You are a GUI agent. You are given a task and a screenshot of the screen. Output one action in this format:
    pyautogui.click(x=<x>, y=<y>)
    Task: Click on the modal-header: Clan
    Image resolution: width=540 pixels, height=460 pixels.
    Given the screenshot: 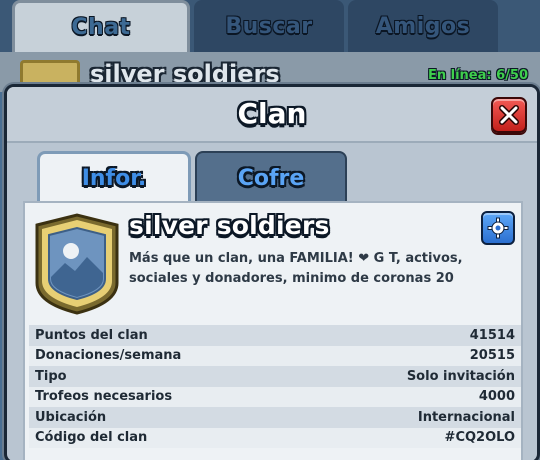 What is the action you would take?
    pyautogui.click(x=272, y=115)
    